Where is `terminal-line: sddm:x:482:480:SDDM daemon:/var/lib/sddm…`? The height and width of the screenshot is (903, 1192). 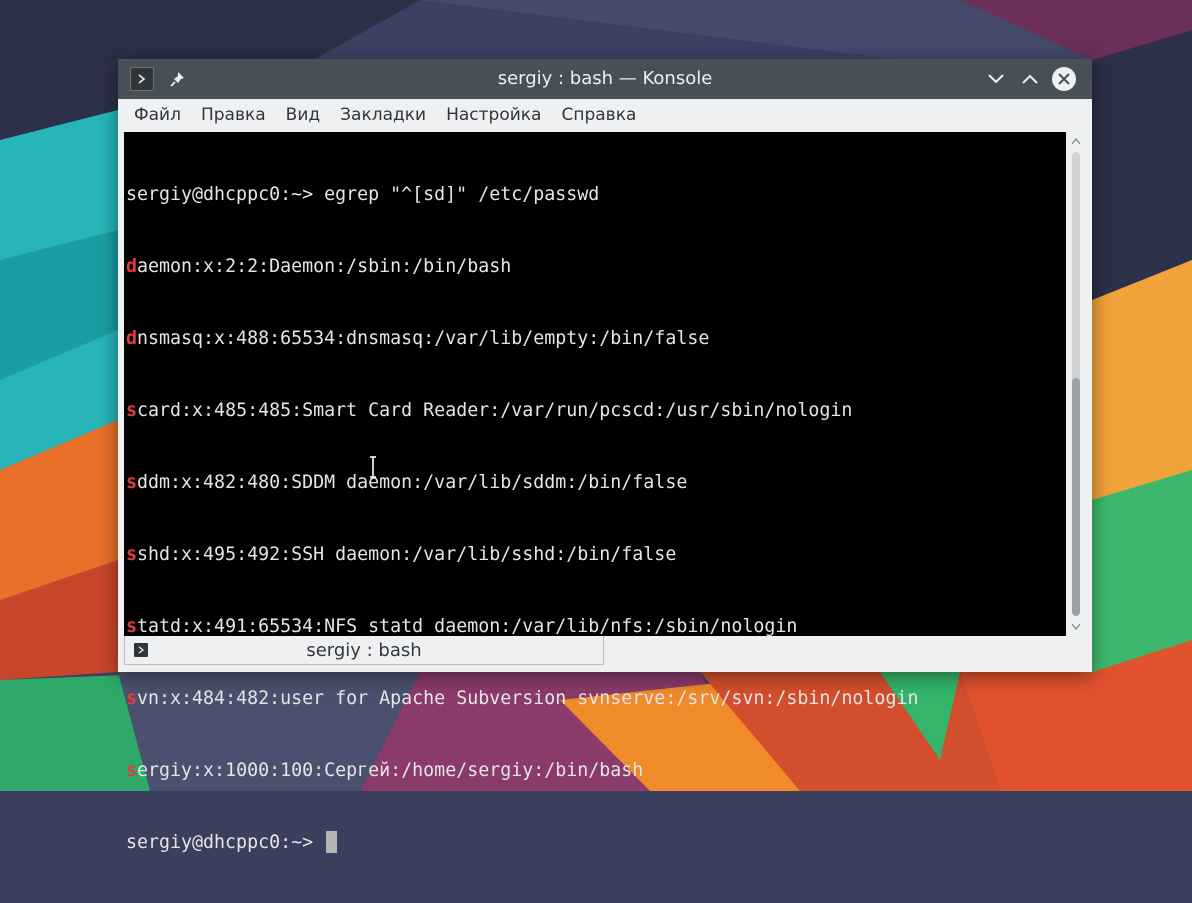
terminal-line: sddm:x:482:480:SDDM daemon:/var/lib/sddm… is located at coordinates (522, 483).